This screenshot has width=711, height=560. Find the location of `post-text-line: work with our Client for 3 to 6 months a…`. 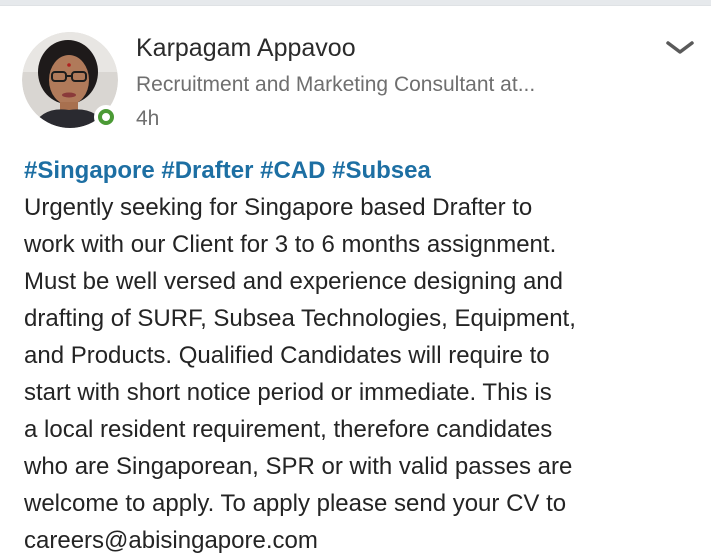

post-text-line: work with our Client for 3 to 6 months a… is located at coordinates (290, 244).